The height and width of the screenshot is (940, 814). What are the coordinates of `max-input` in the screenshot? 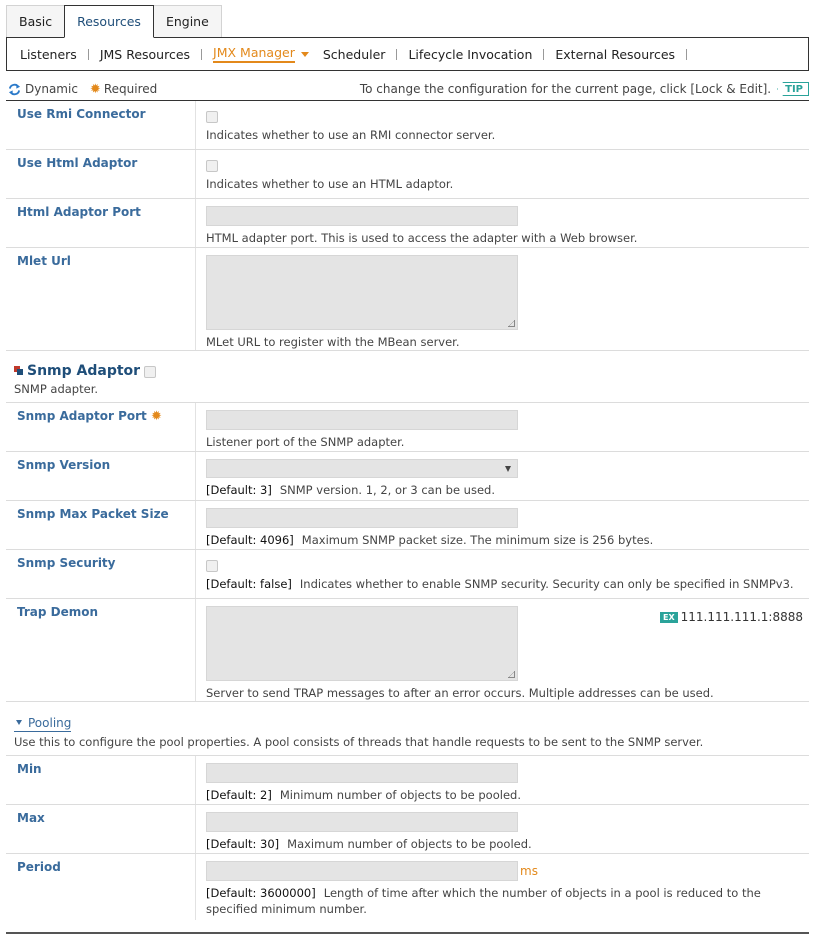 It's located at (362, 821).